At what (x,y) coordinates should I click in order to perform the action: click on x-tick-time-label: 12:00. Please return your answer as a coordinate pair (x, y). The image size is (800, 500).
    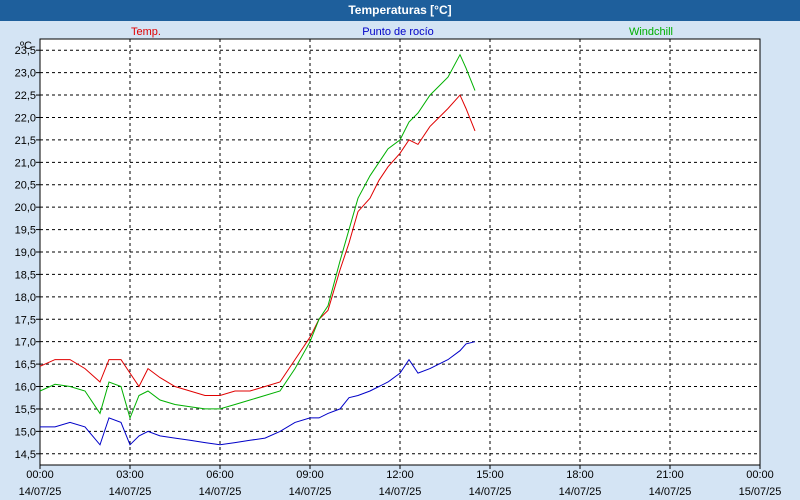
    Looking at the image, I should click on (400, 475).